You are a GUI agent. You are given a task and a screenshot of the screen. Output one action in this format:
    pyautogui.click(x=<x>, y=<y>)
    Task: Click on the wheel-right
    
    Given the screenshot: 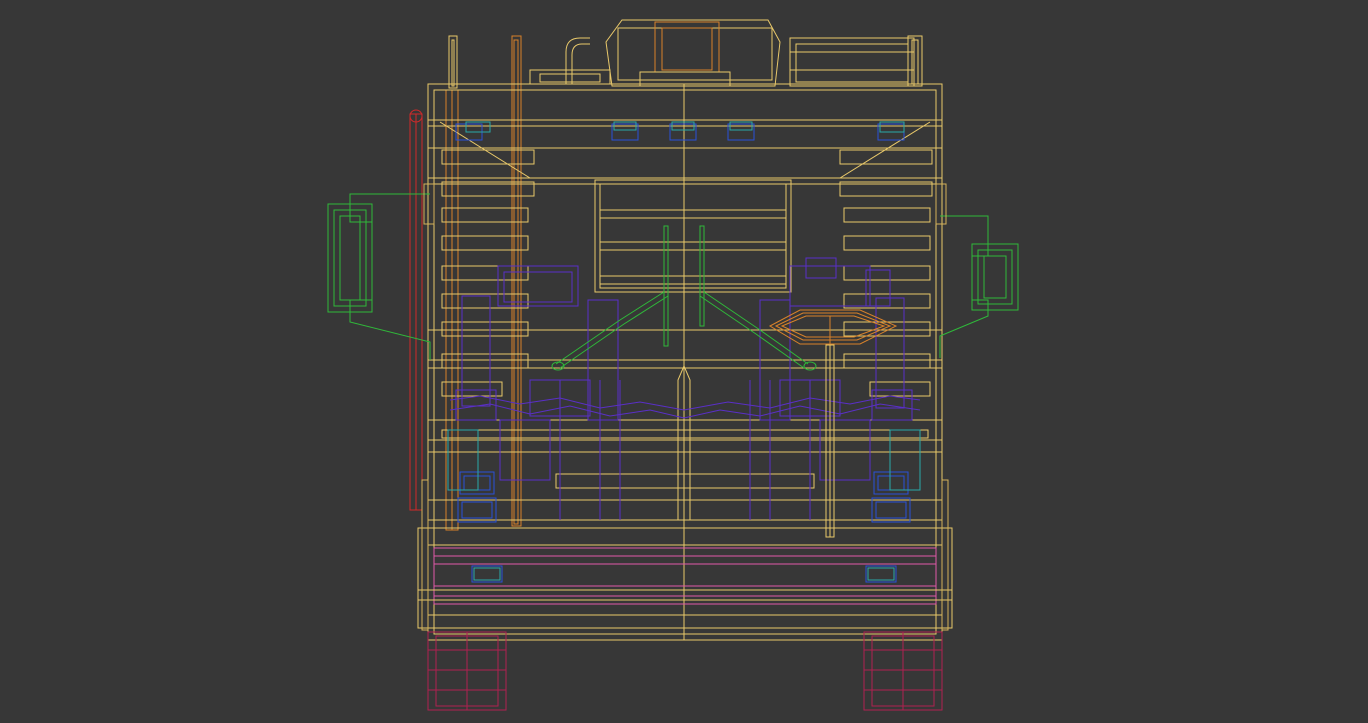 What is the action you would take?
    pyautogui.click(x=903, y=671)
    